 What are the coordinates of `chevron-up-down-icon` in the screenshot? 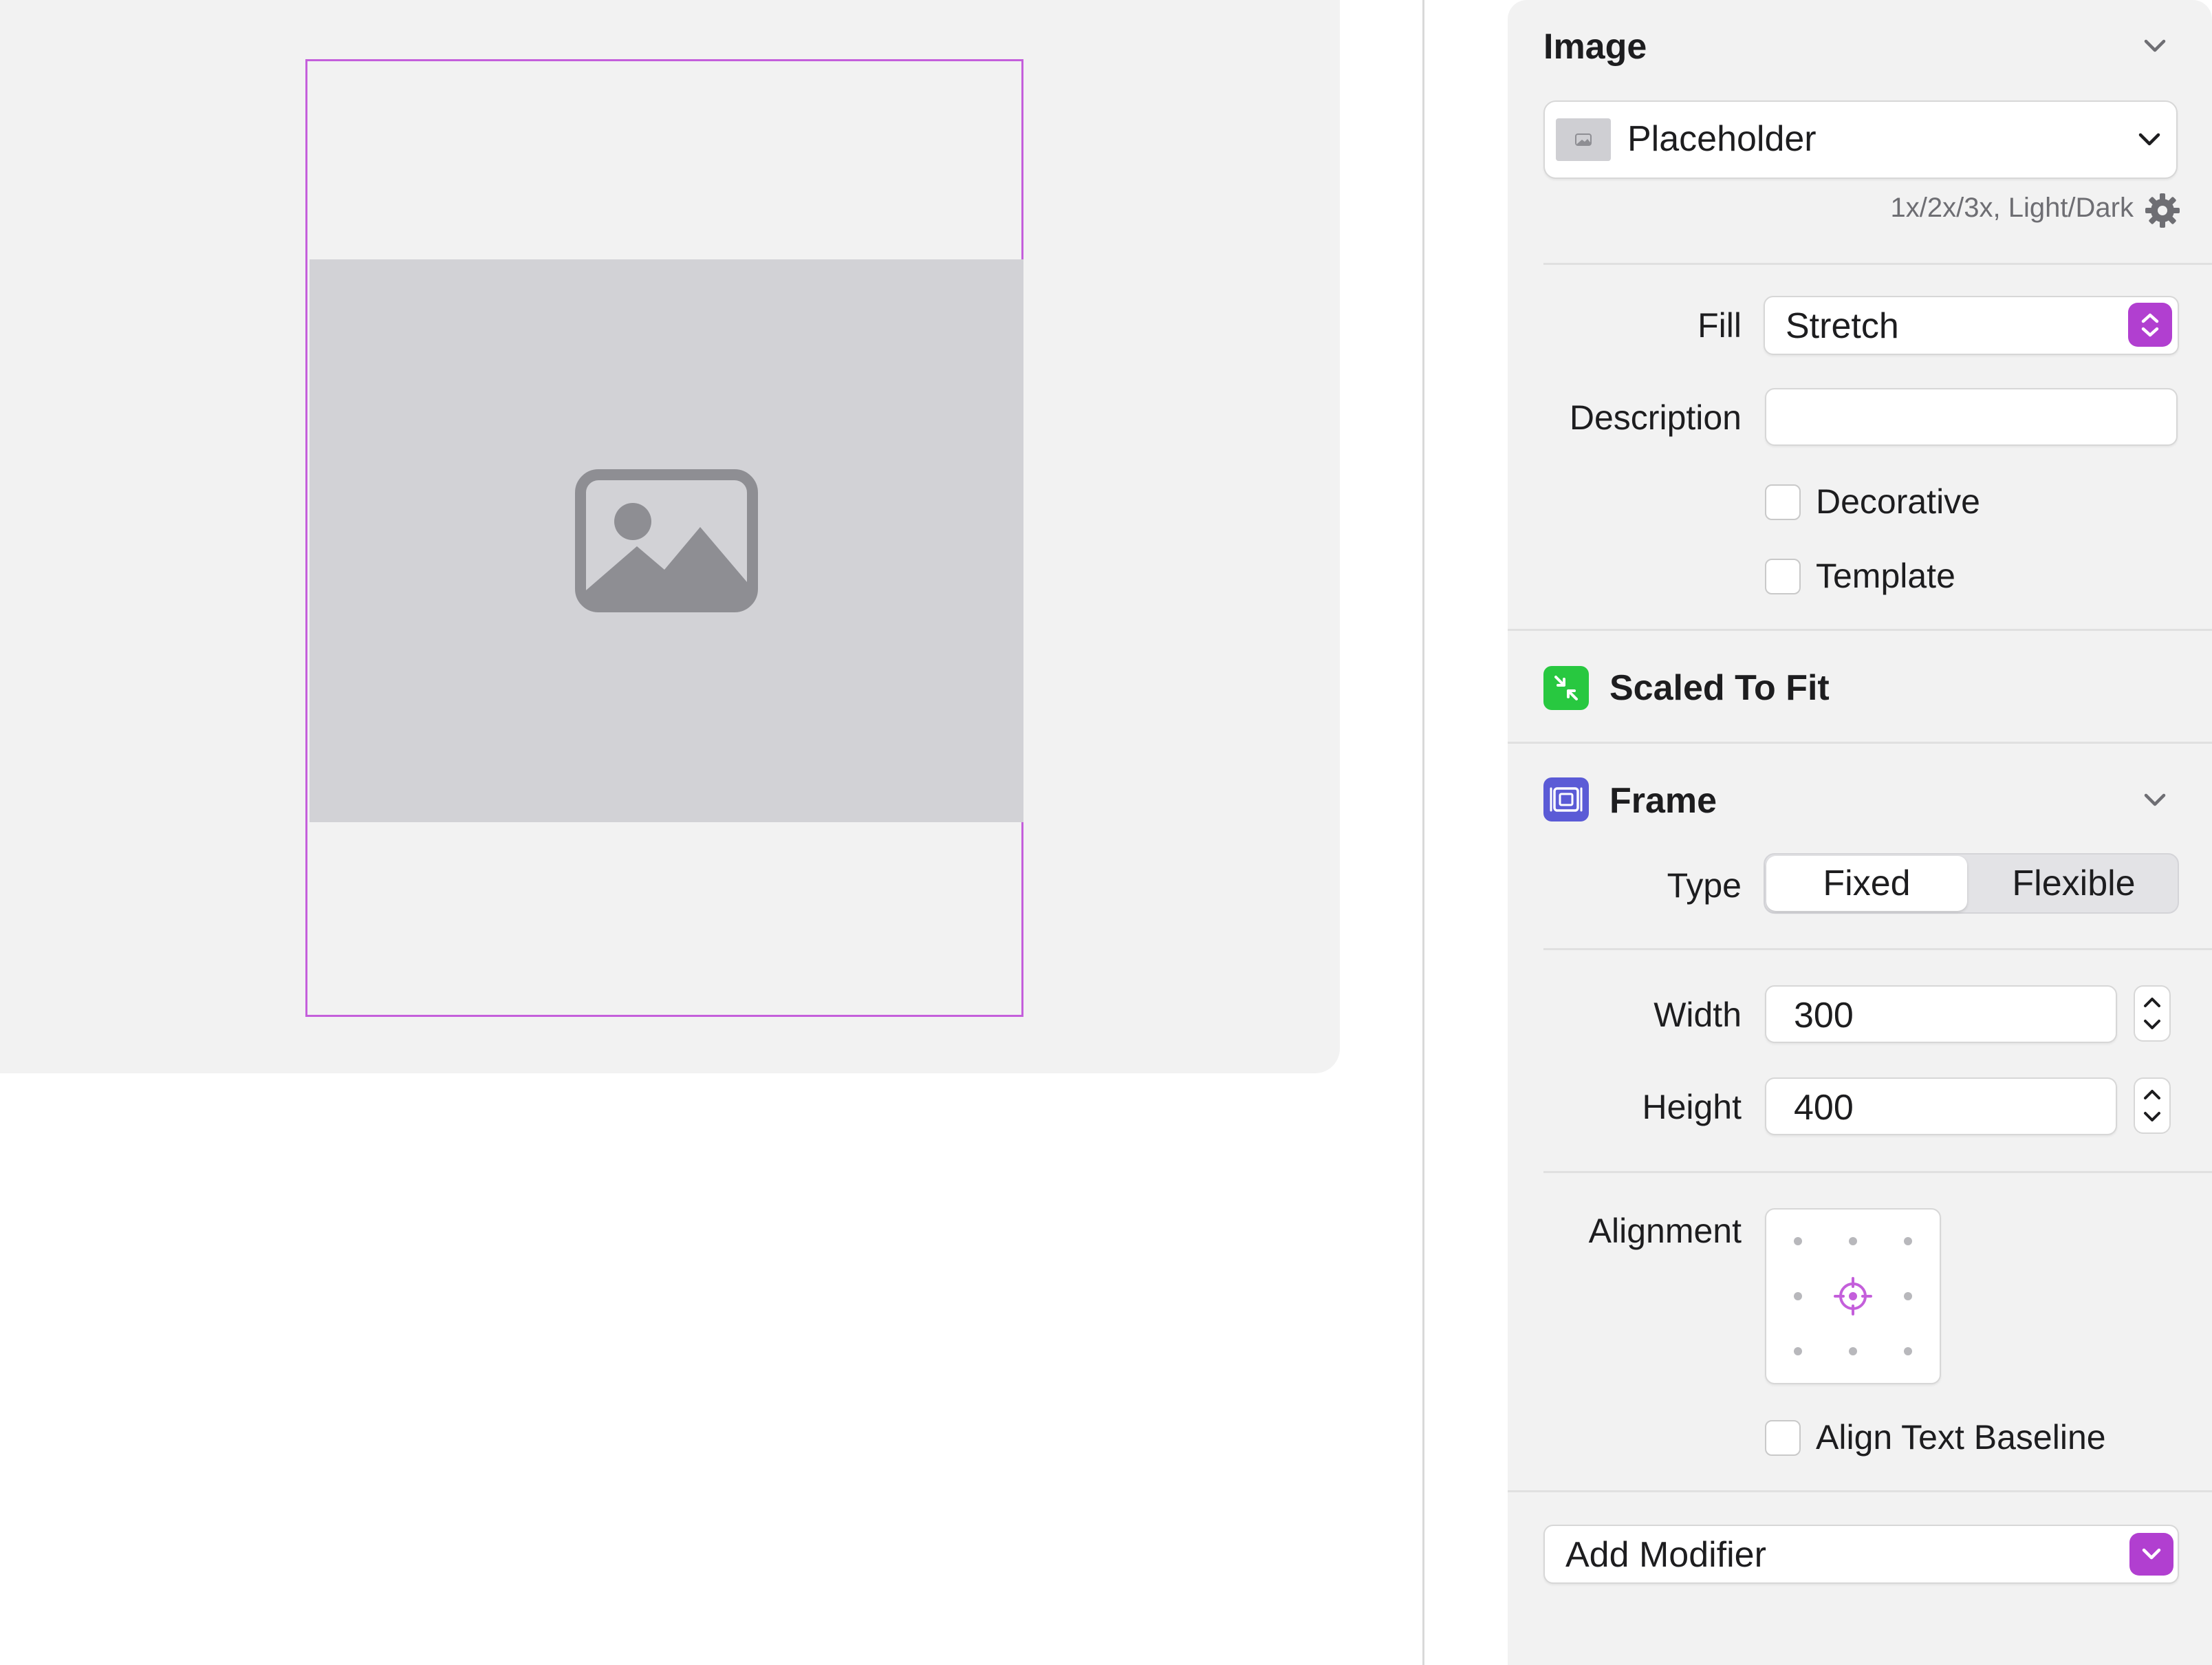 It's located at (2150, 325).